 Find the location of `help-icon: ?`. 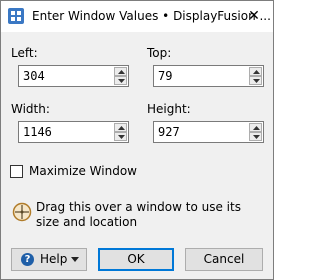

help-icon: ? is located at coordinates (27, 259).